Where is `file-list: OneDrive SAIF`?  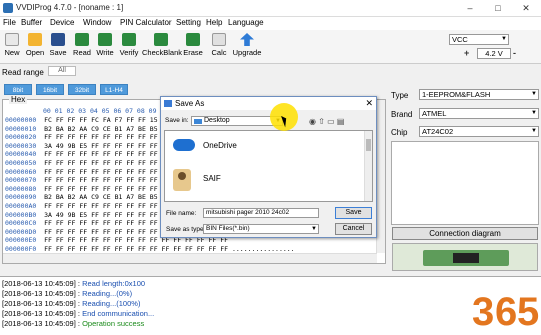 file-list: OneDrive SAIF is located at coordinates (268, 166).